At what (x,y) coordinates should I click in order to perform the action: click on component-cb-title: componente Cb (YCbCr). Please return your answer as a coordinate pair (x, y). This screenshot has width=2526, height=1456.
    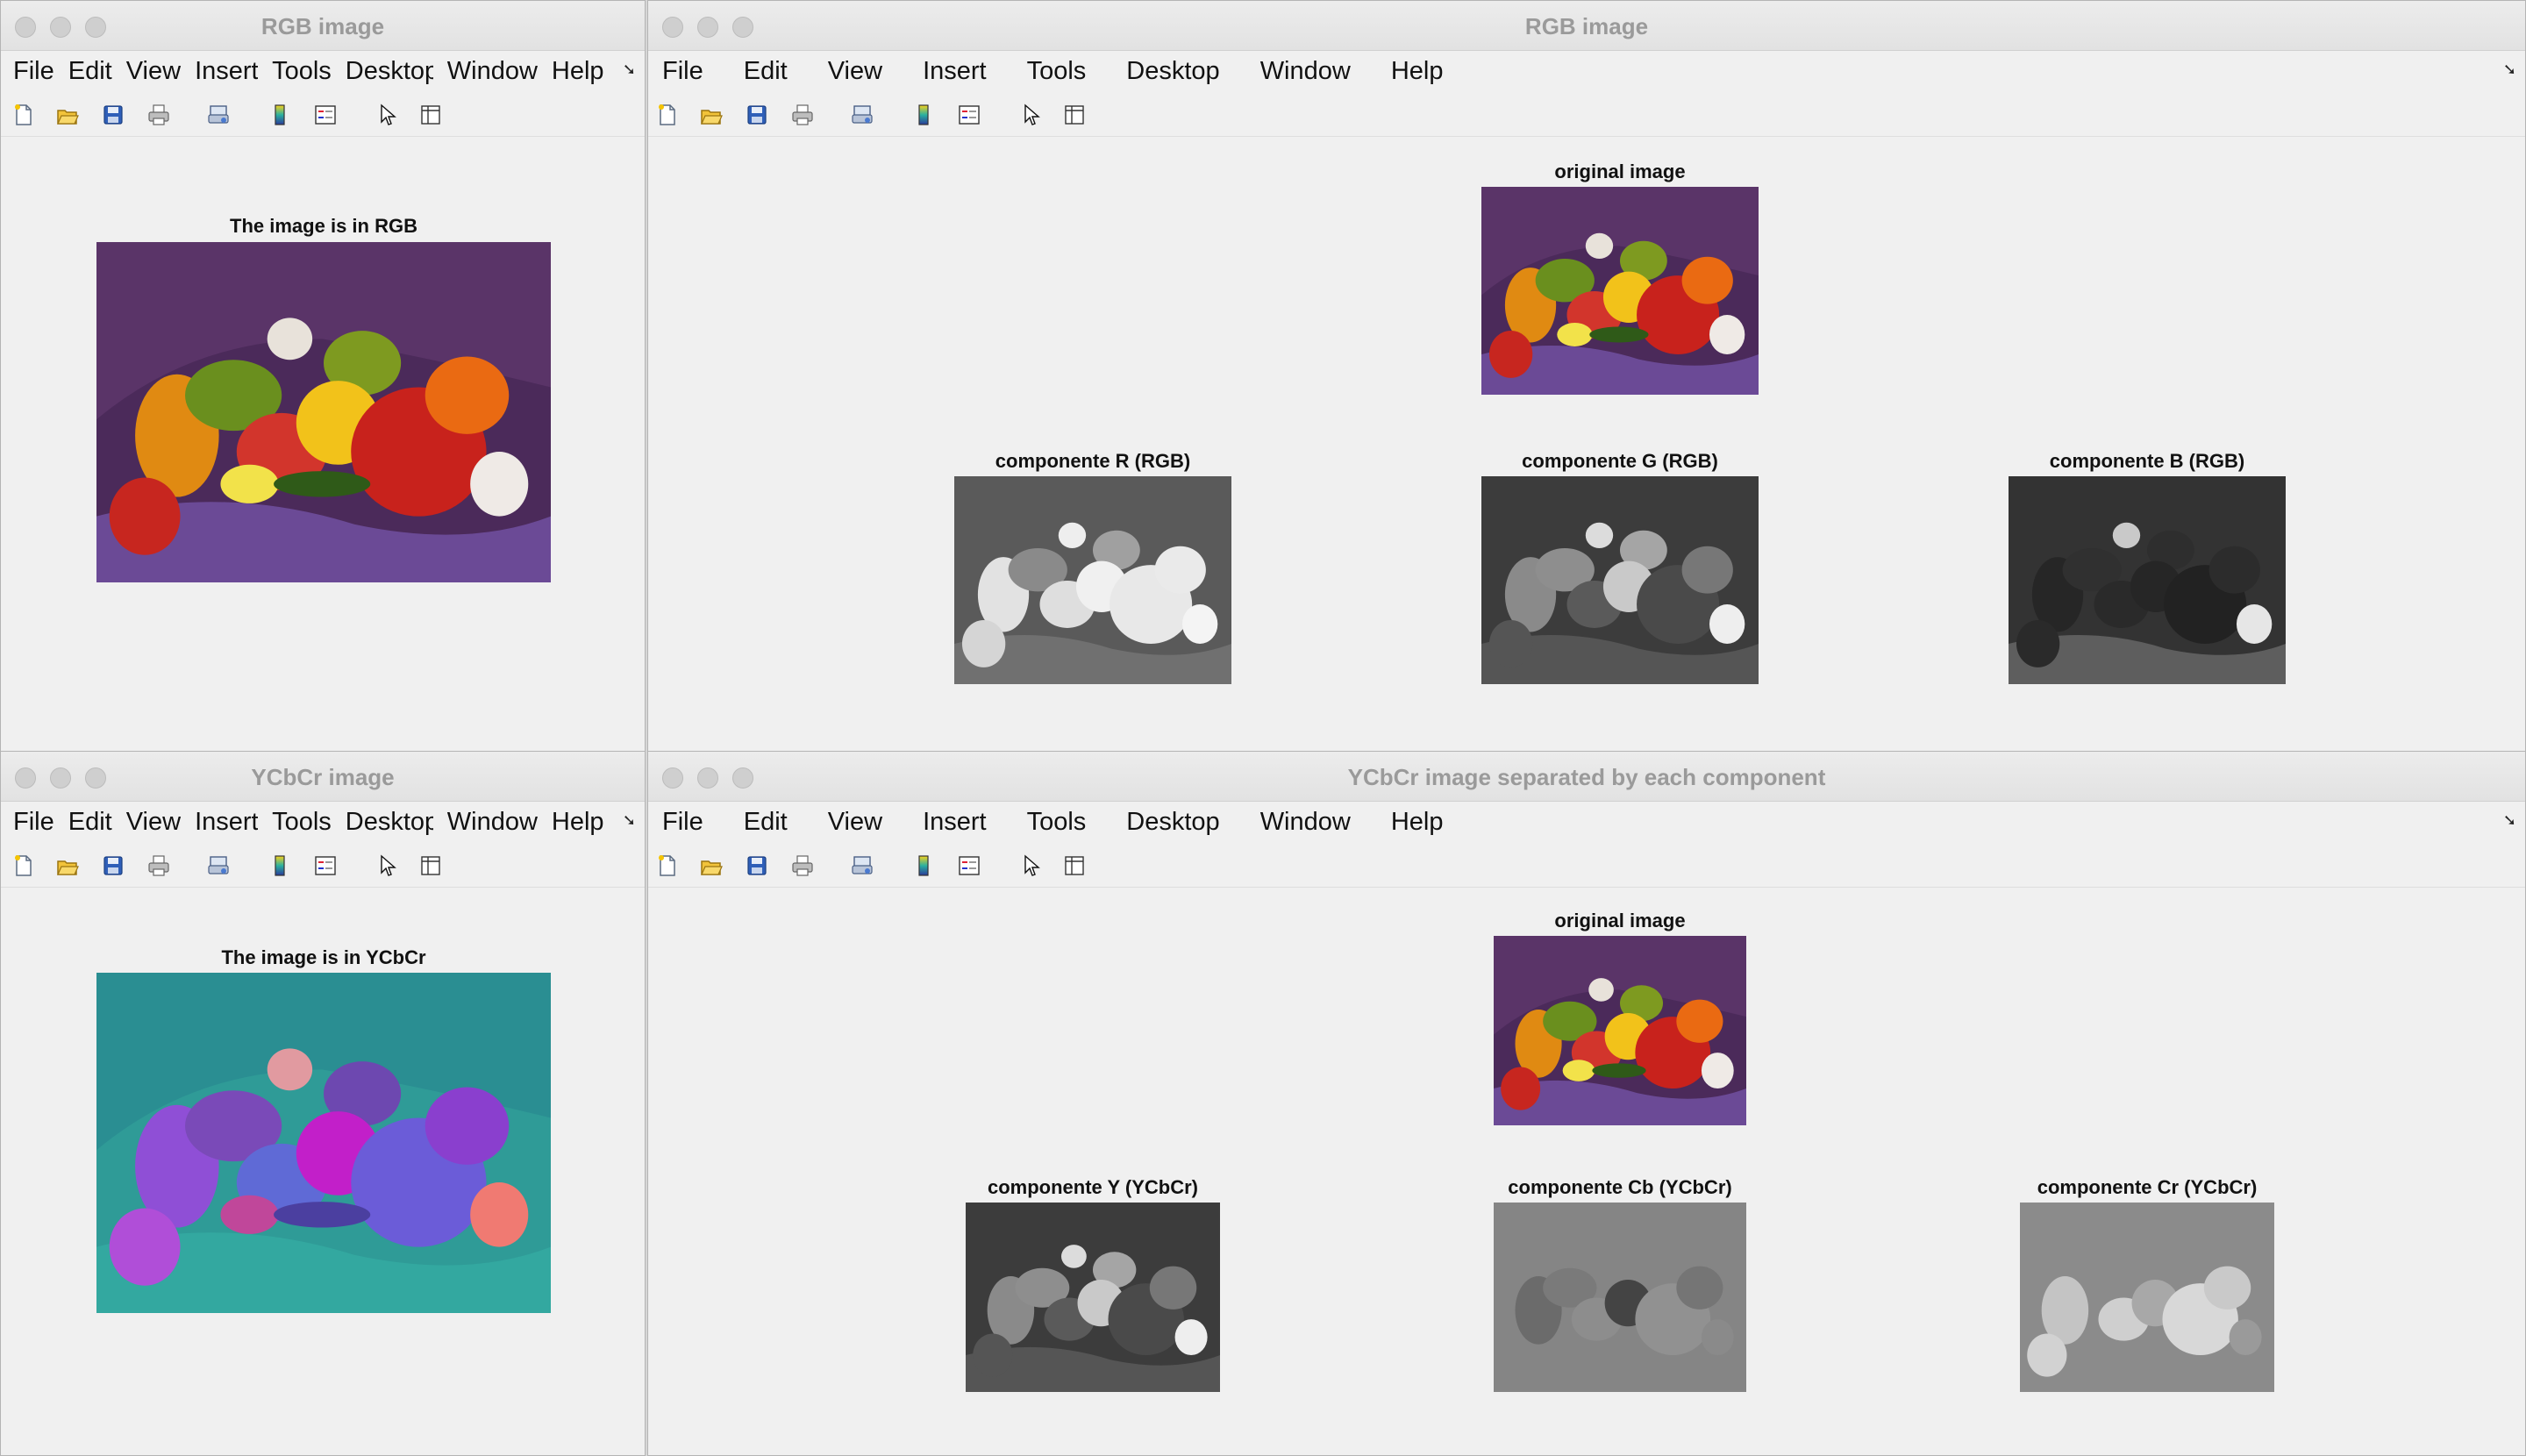
    Looking at the image, I should click on (1620, 1187).